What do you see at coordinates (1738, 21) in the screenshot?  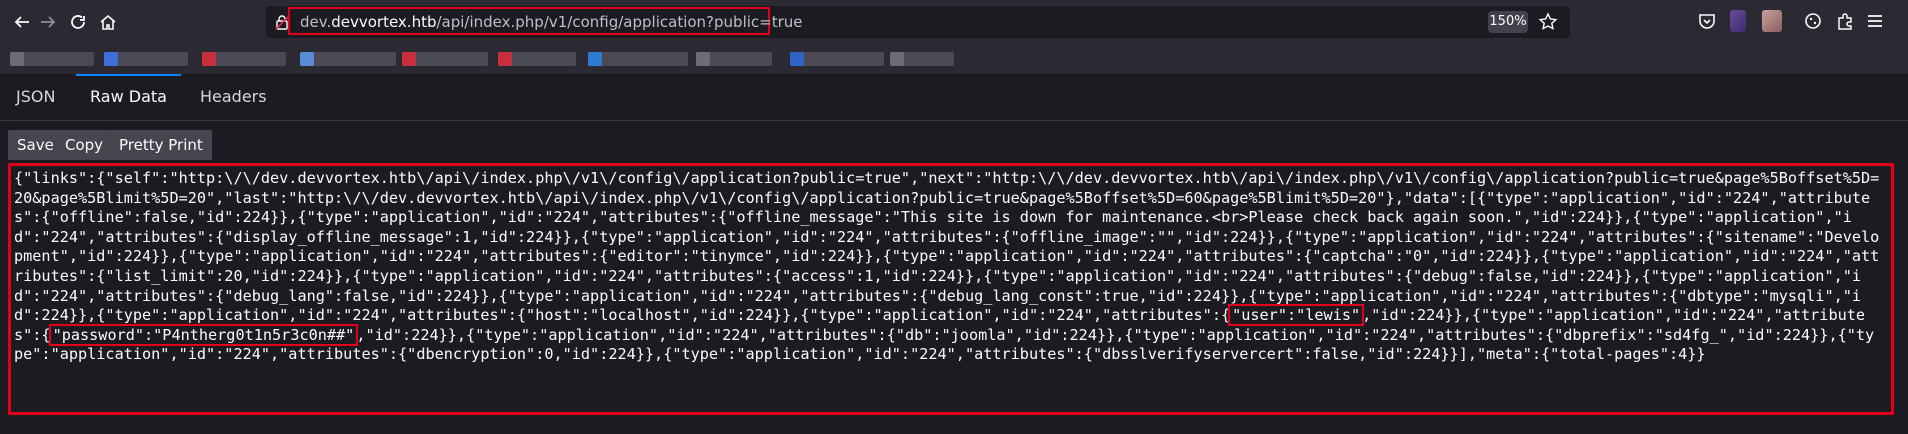 I see `container-extension-icon` at bounding box center [1738, 21].